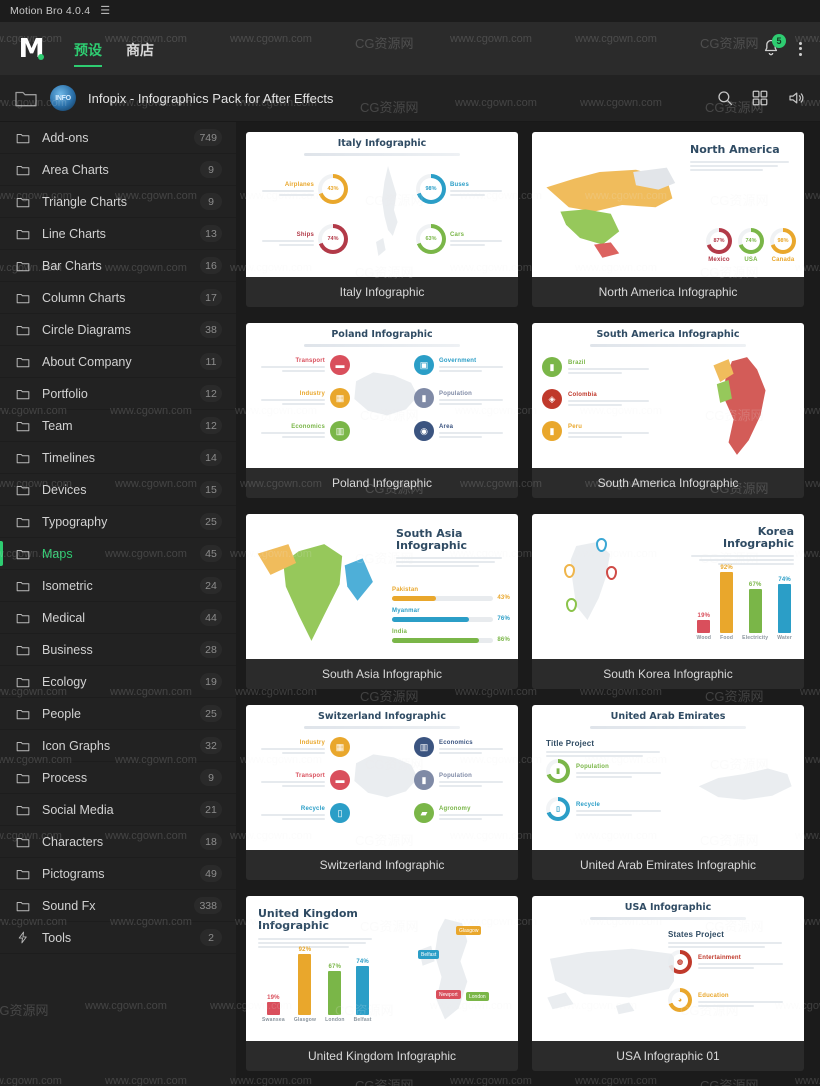 The height and width of the screenshot is (1086, 820). I want to click on sidebar-item-circle-diagrams: Circle Diagrams 38, so click(118, 330).